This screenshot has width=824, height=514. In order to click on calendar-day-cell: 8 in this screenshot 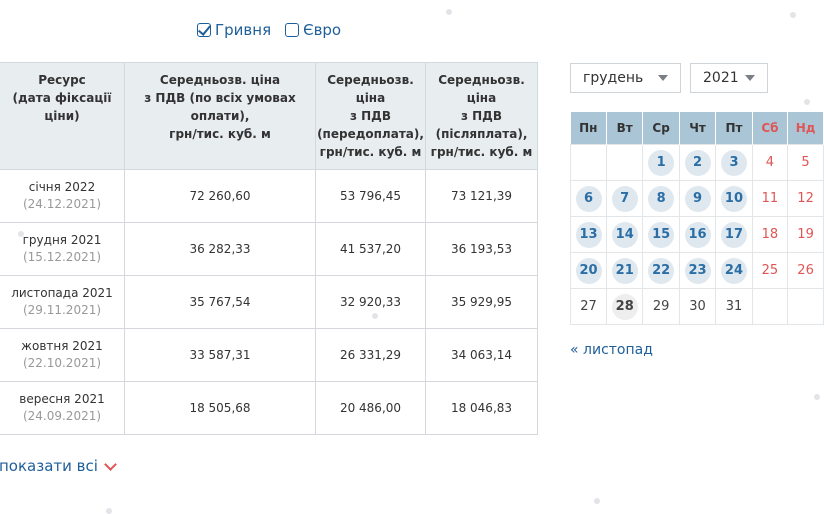, I will do `click(661, 198)`.